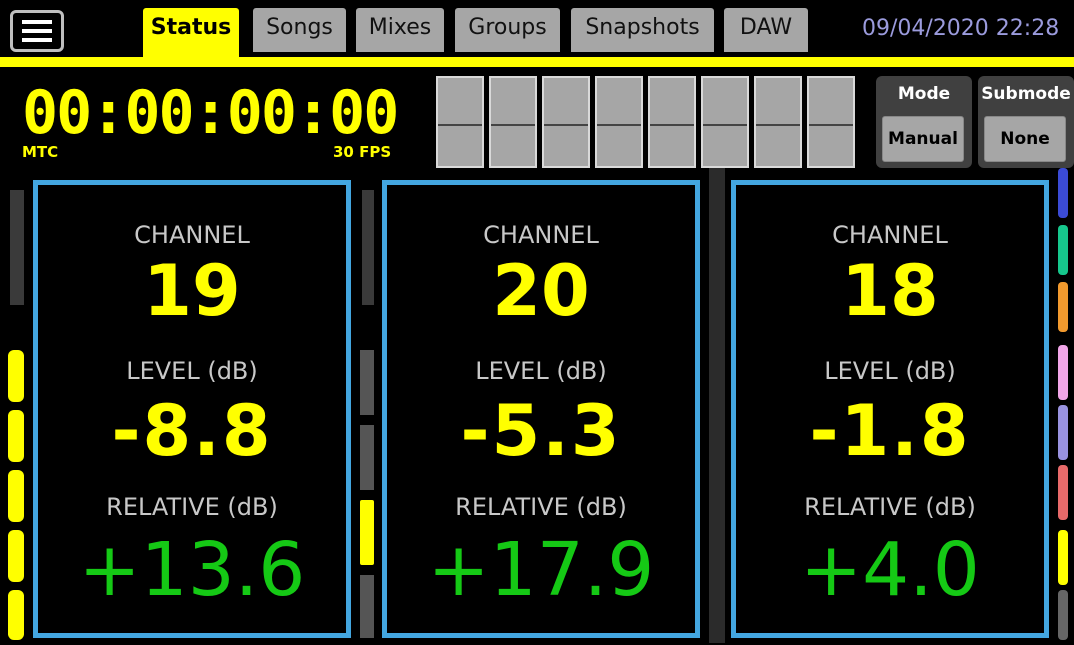 Image resolution: width=1074 pixels, height=645 pixels. Describe the element at coordinates (541, 431) in the screenshot. I see `level-value: -5.3` at that location.